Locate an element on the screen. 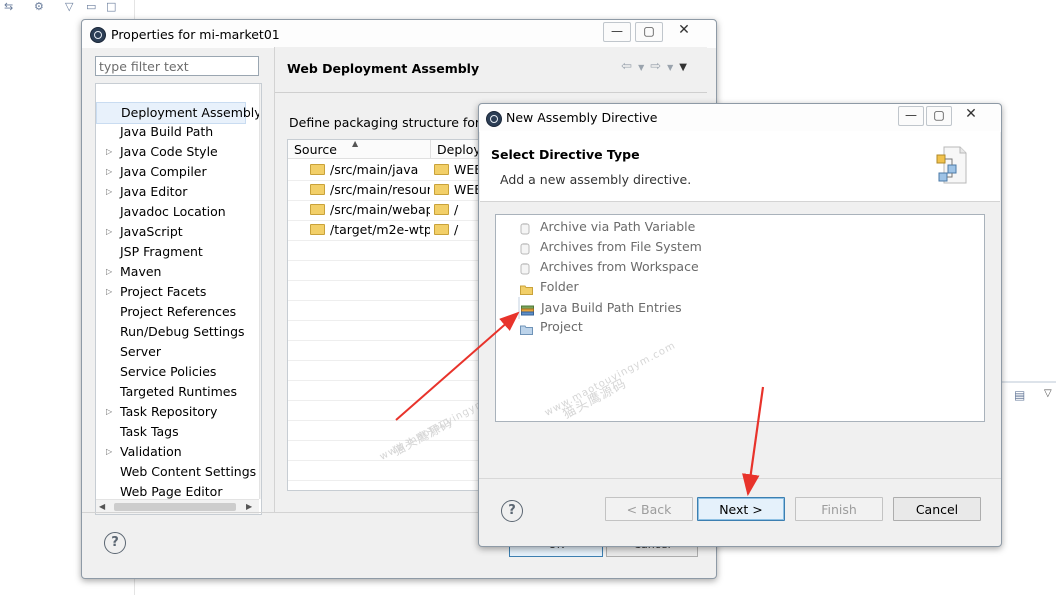 Image resolution: width=1056 pixels, height=595 pixels. tree-item-label: Task Repository is located at coordinates (169, 411).